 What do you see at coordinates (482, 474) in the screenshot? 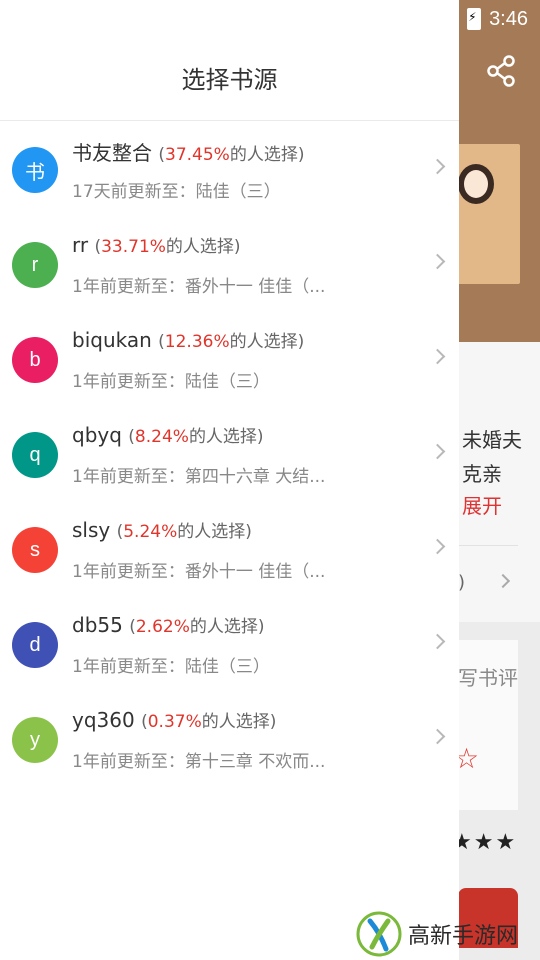
I see `bg-description-line2: 克亲` at bounding box center [482, 474].